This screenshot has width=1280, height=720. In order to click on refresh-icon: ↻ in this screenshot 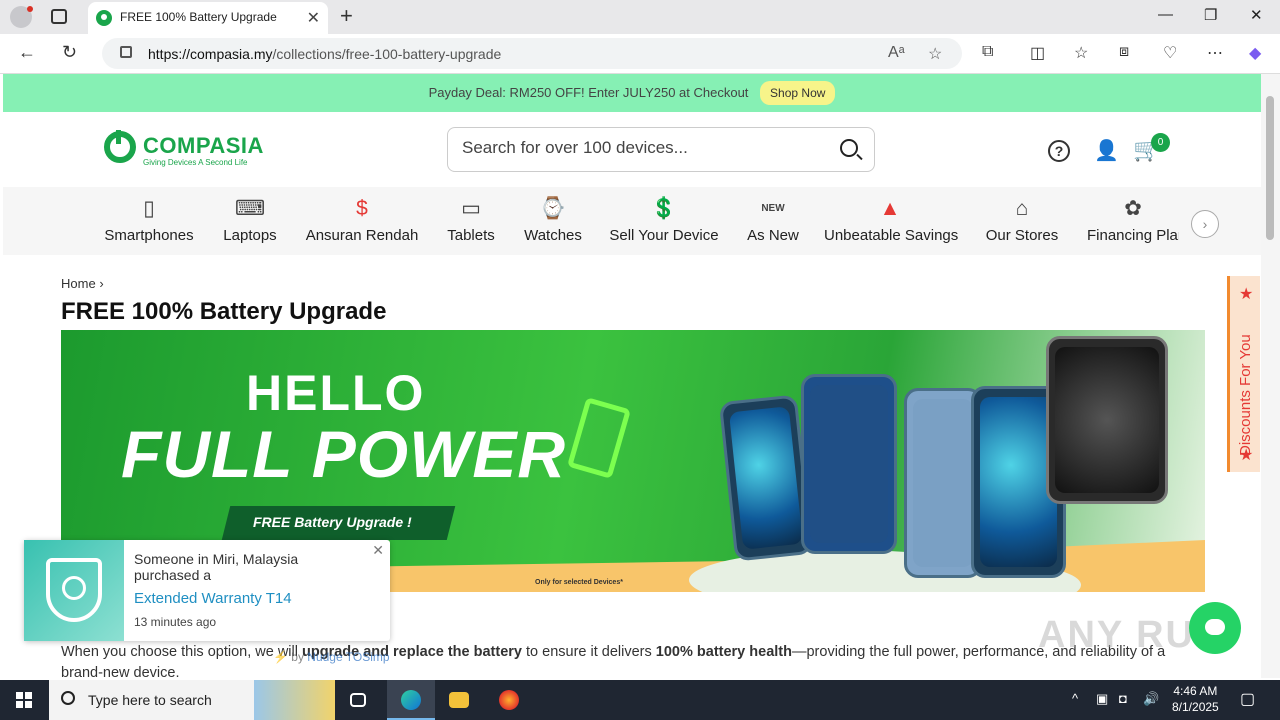, I will do `click(69, 52)`.